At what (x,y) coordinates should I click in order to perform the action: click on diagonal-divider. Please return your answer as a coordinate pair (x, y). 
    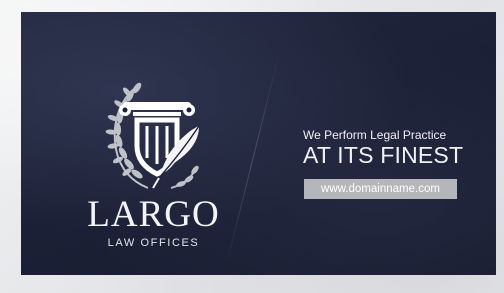
    Looking at the image, I should click on (252, 159).